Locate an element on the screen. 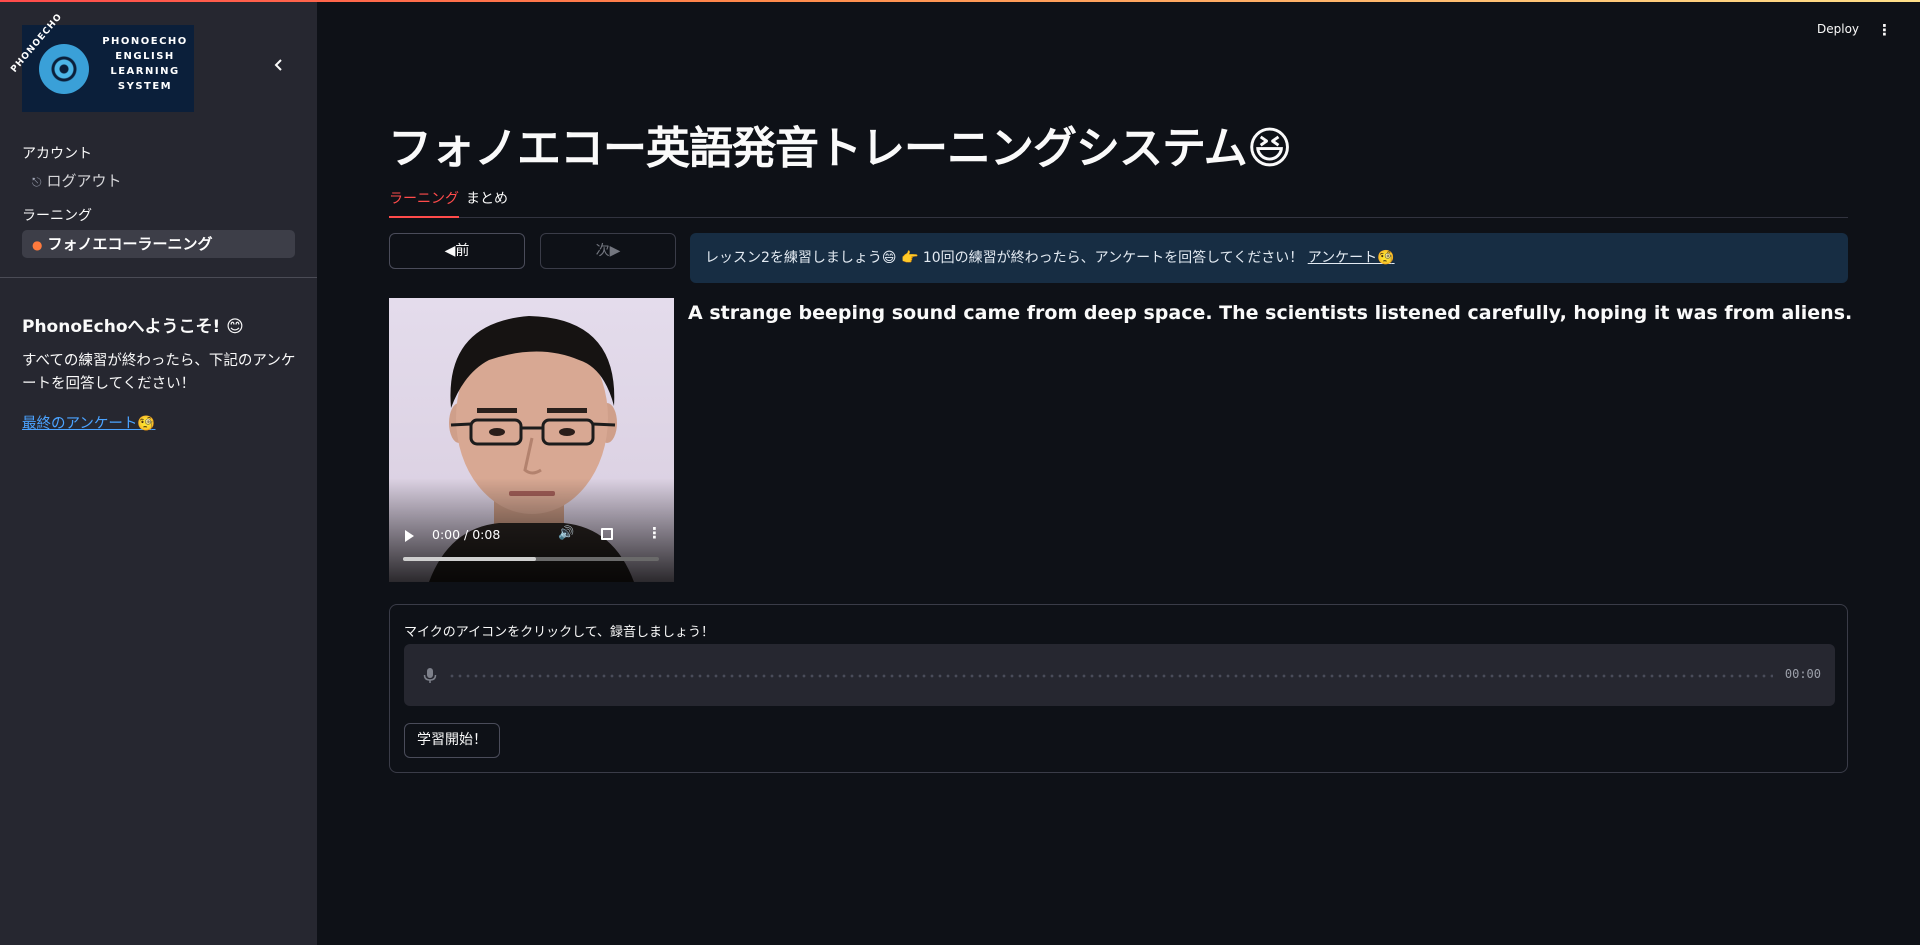 The image size is (1920, 945). video-progress-track is located at coordinates (531, 559).